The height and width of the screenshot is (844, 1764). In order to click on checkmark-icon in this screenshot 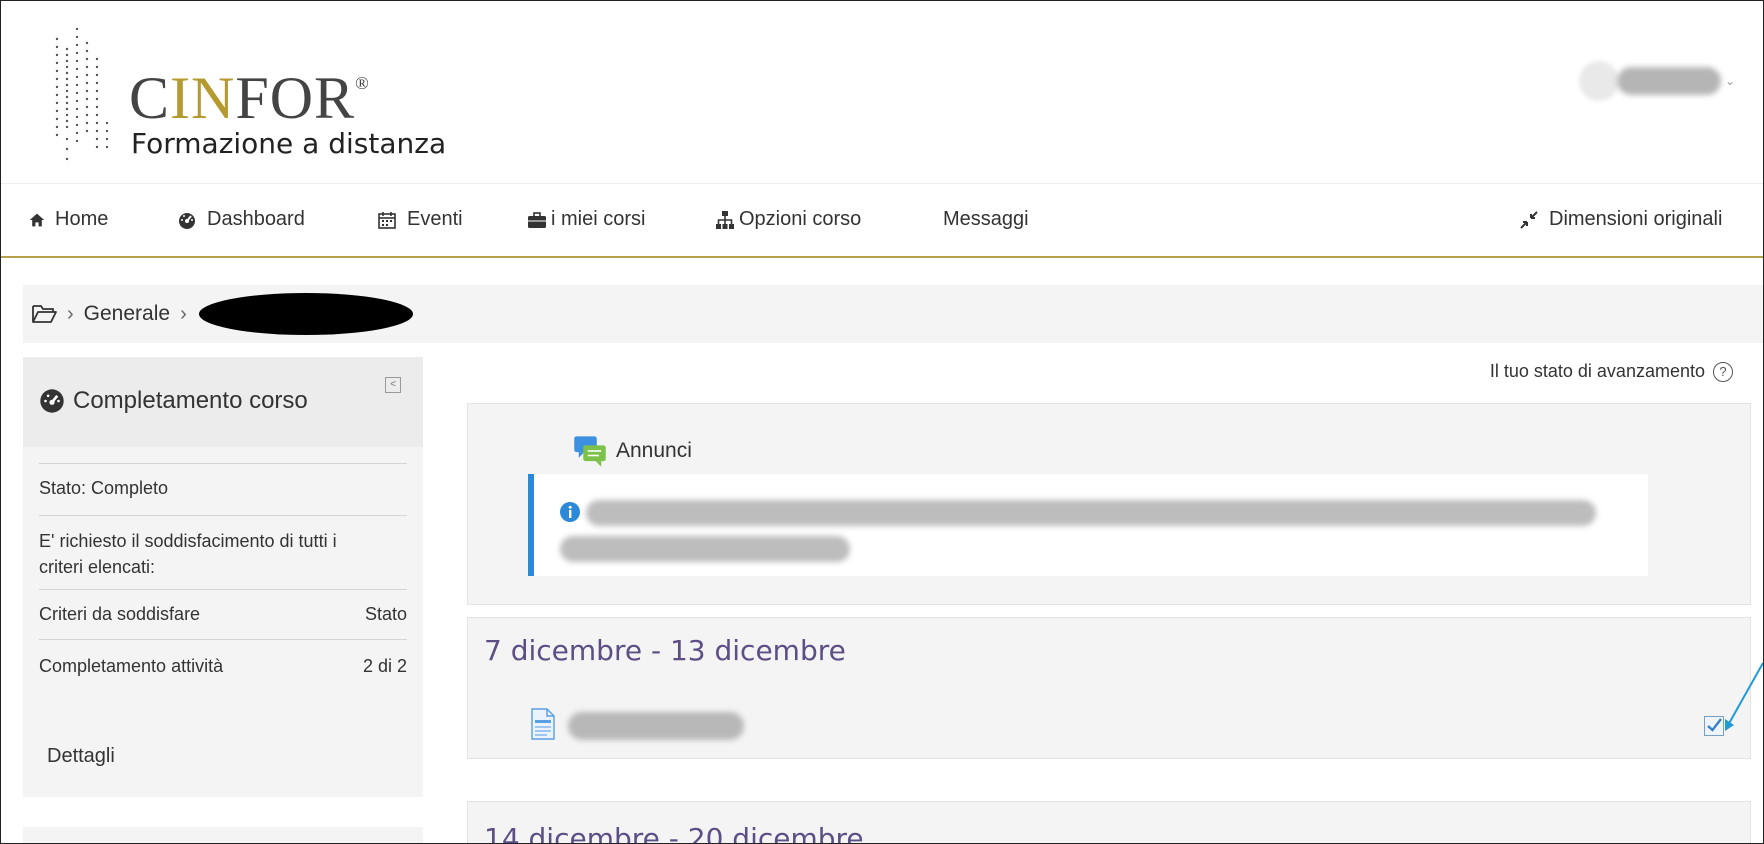, I will do `click(1714, 725)`.